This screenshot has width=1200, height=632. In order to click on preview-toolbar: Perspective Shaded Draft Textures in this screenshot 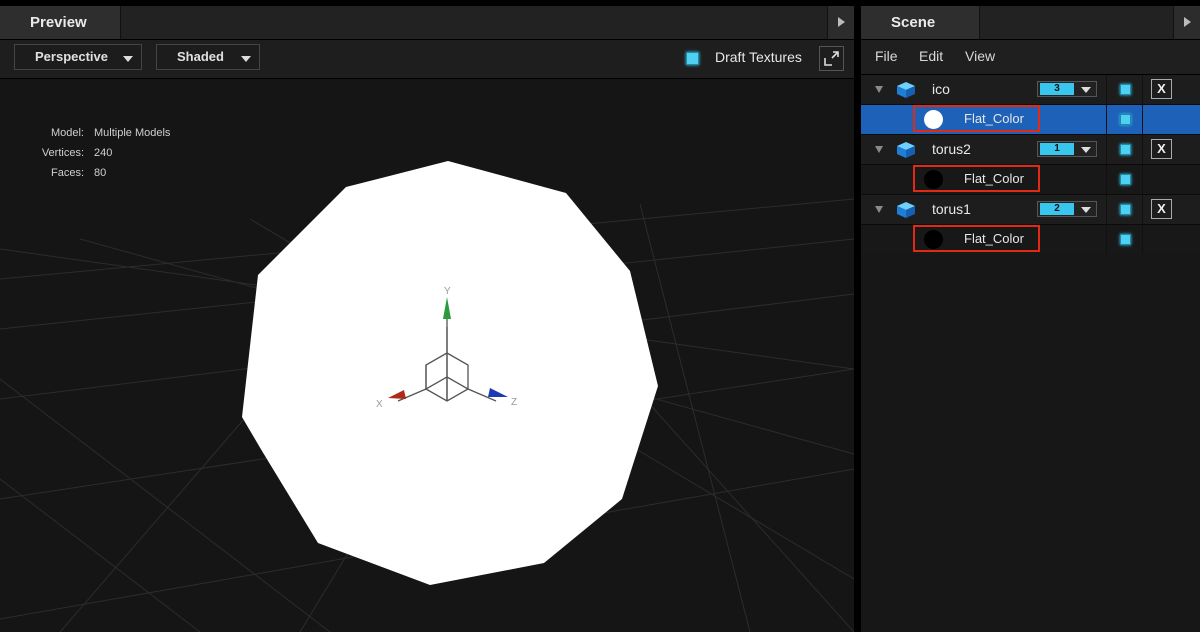, I will do `click(427, 59)`.